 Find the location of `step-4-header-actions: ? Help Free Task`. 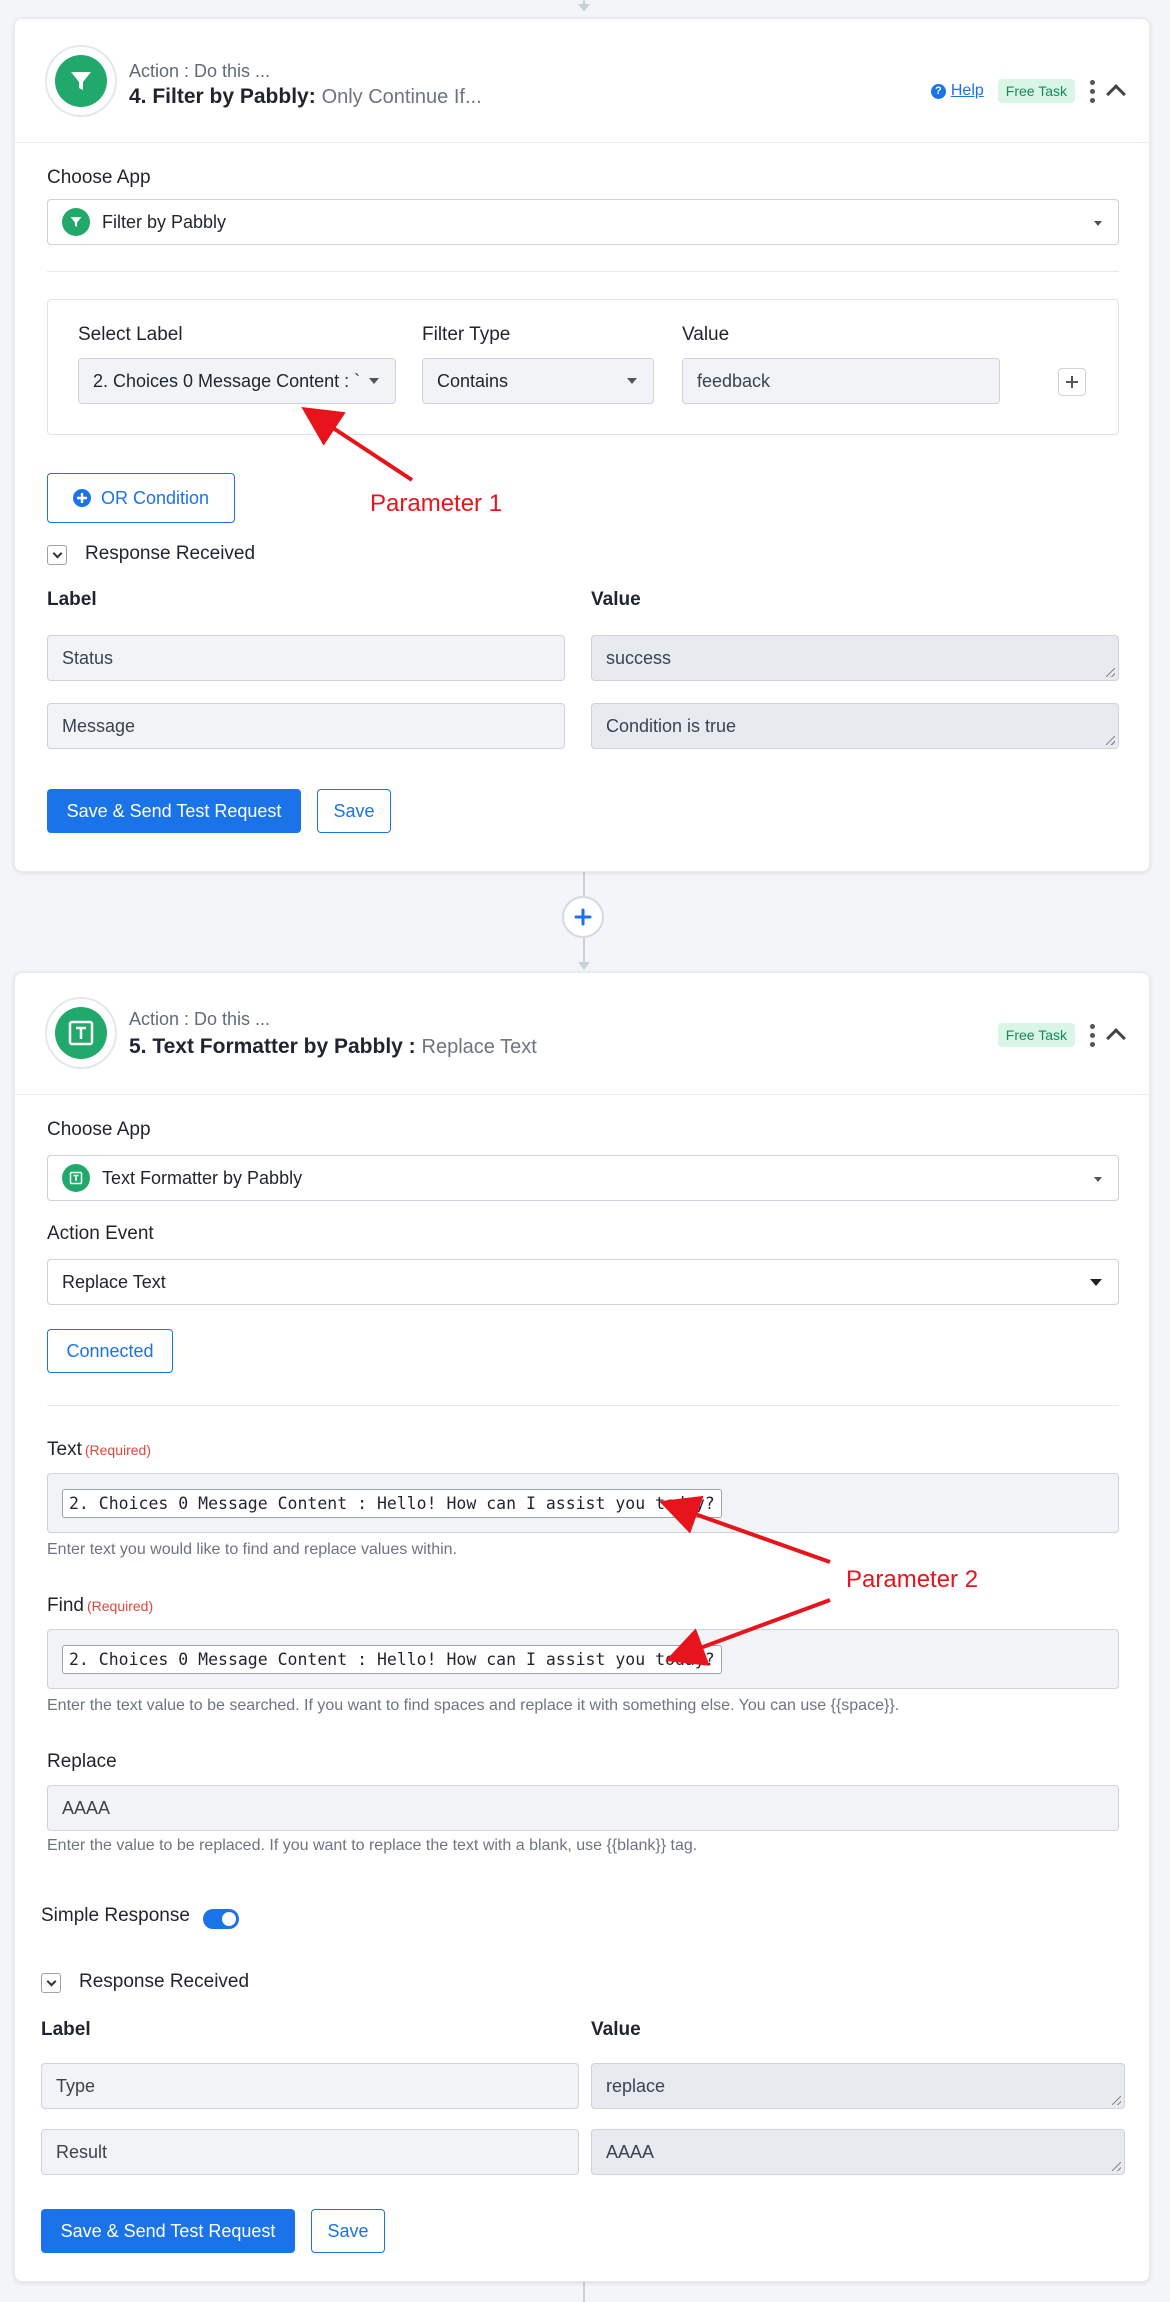

step-4-header-actions: ? Help Free Task is located at coordinates (1028, 91).